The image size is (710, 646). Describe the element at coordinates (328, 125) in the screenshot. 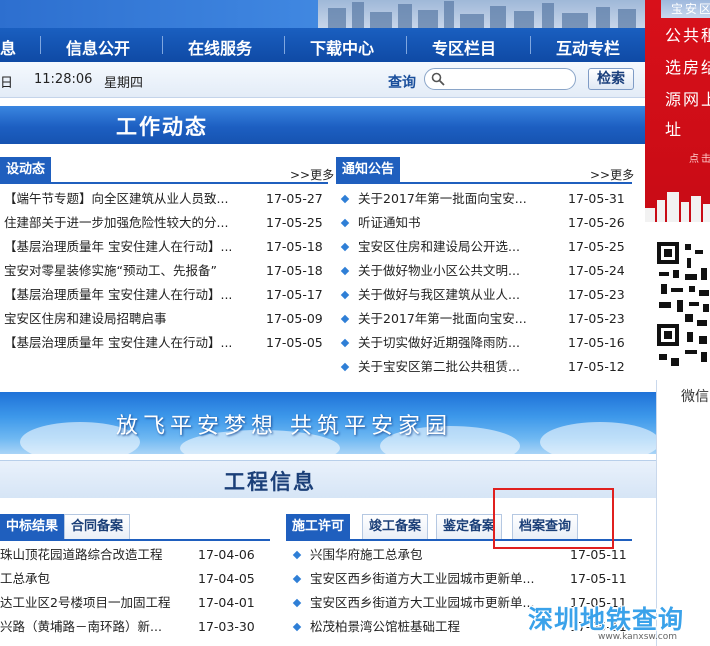

I see `work-news-header: 工作动态` at that location.